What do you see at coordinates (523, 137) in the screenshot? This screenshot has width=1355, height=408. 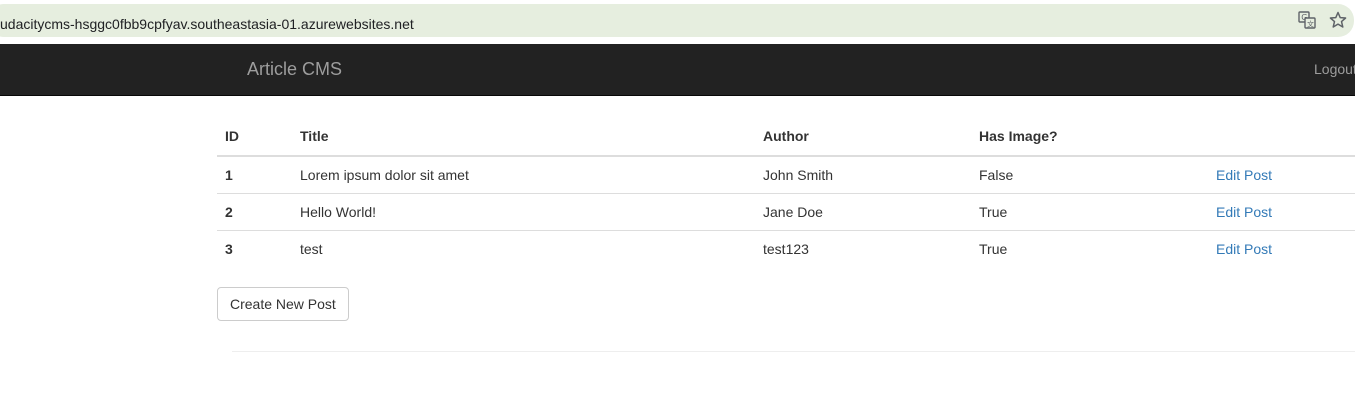 I see `header-title: Title` at bounding box center [523, 137].